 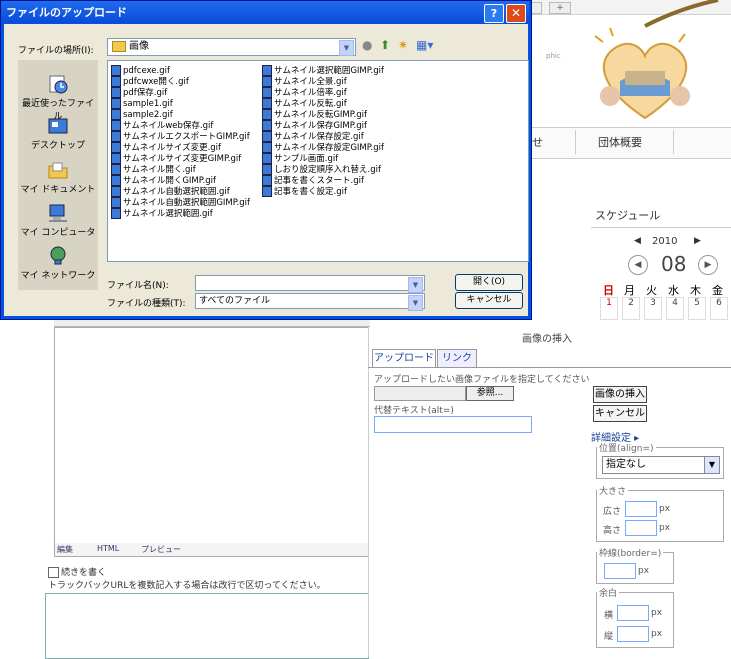 I want to click on place-desktop: デスクトップ, so click(x=58, y=133).